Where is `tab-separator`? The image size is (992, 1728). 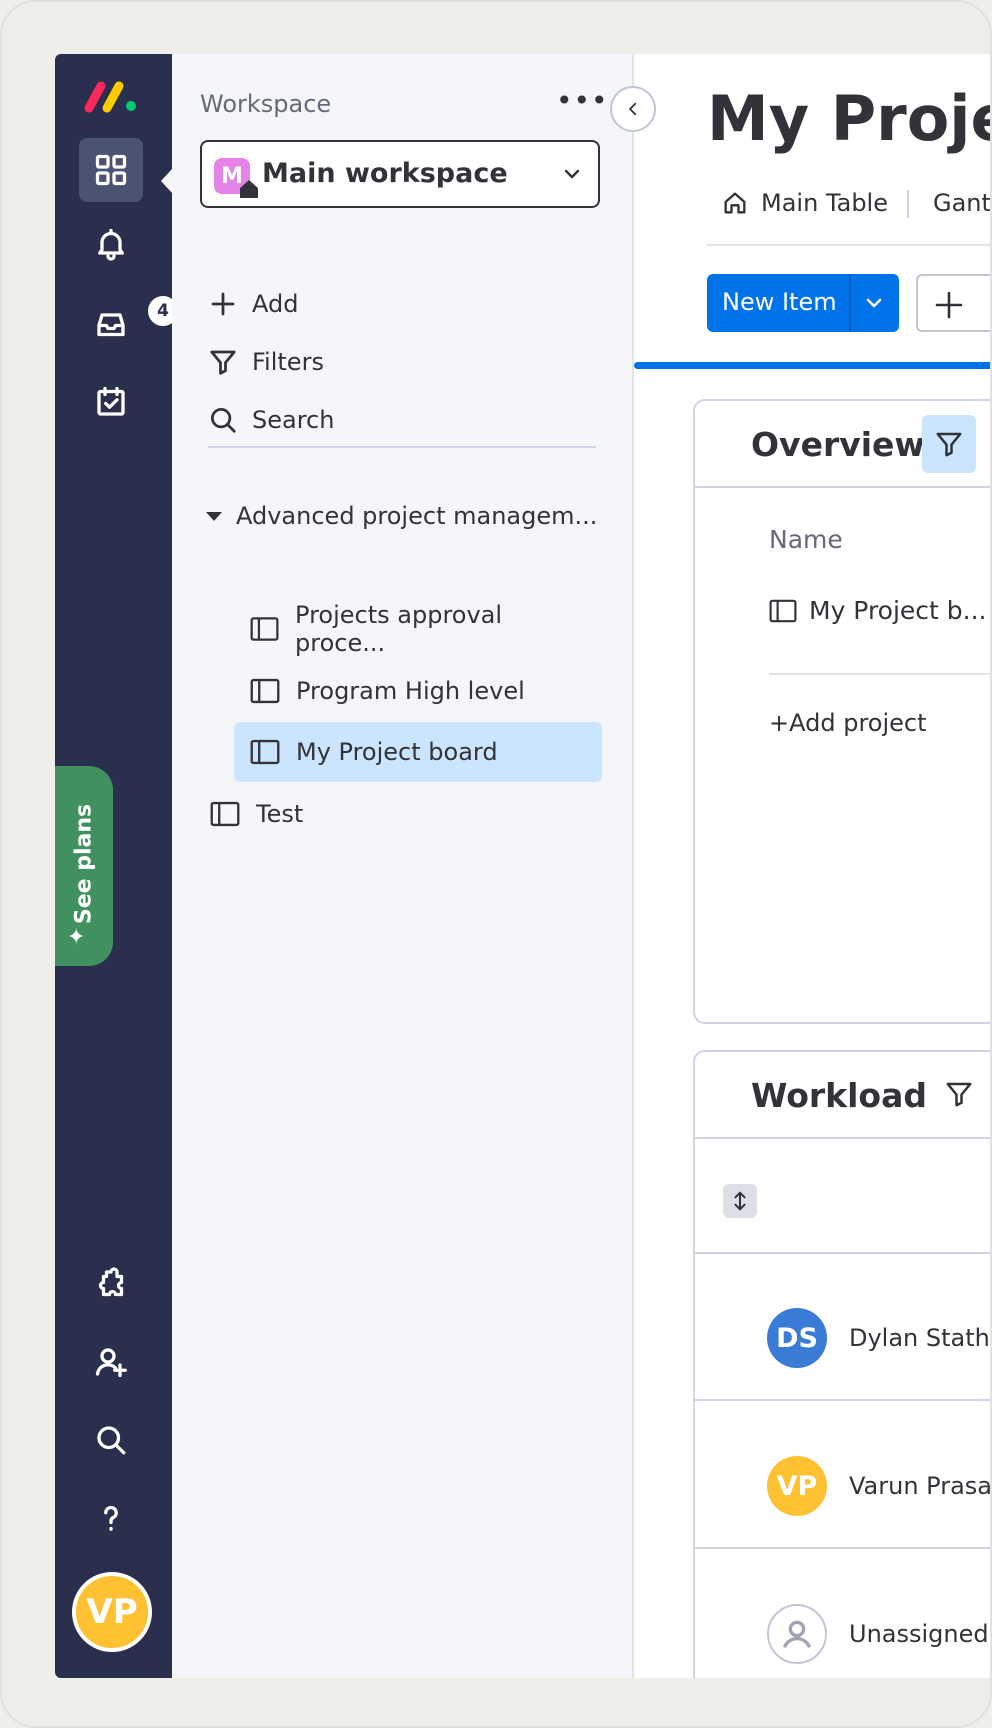 tab-separator is located at coordinates (908, 204).